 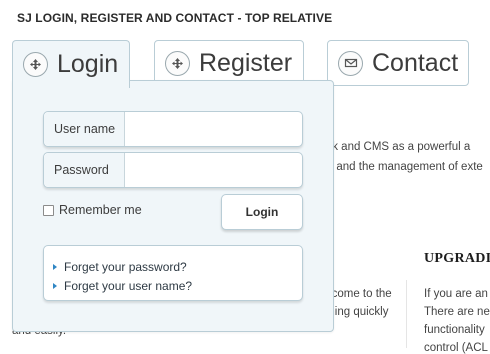 I want to click on article-text: t and the management of exte, so click(x=406, y=167).